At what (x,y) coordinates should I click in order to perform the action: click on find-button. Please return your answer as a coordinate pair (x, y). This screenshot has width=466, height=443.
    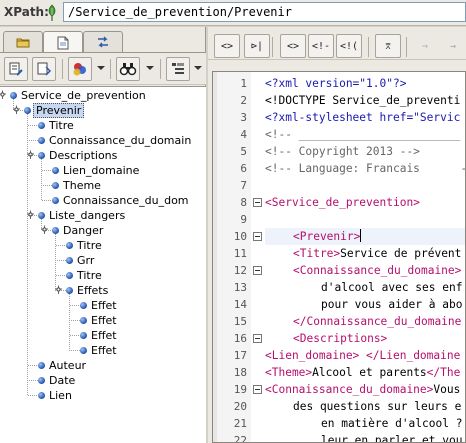
    Looking at the image, I should click on (128, 69).